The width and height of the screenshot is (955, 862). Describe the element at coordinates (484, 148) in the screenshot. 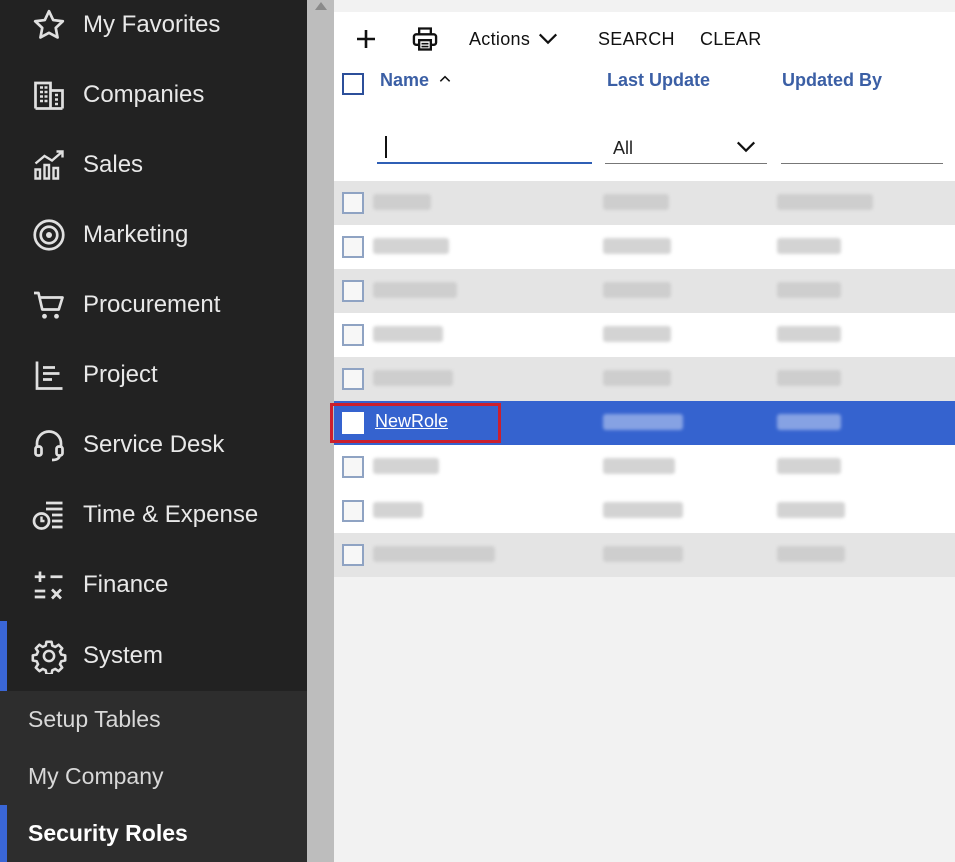

I see `name-filter-input` at that location.